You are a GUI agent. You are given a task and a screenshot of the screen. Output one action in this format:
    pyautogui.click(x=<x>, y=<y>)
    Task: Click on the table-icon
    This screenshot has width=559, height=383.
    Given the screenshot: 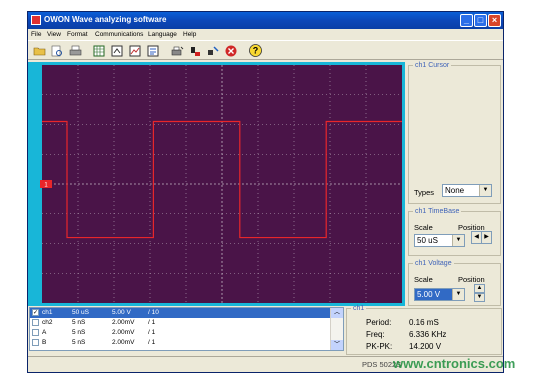 What is the action you would take?
    pyautogui.click(x=99, y=50)
    